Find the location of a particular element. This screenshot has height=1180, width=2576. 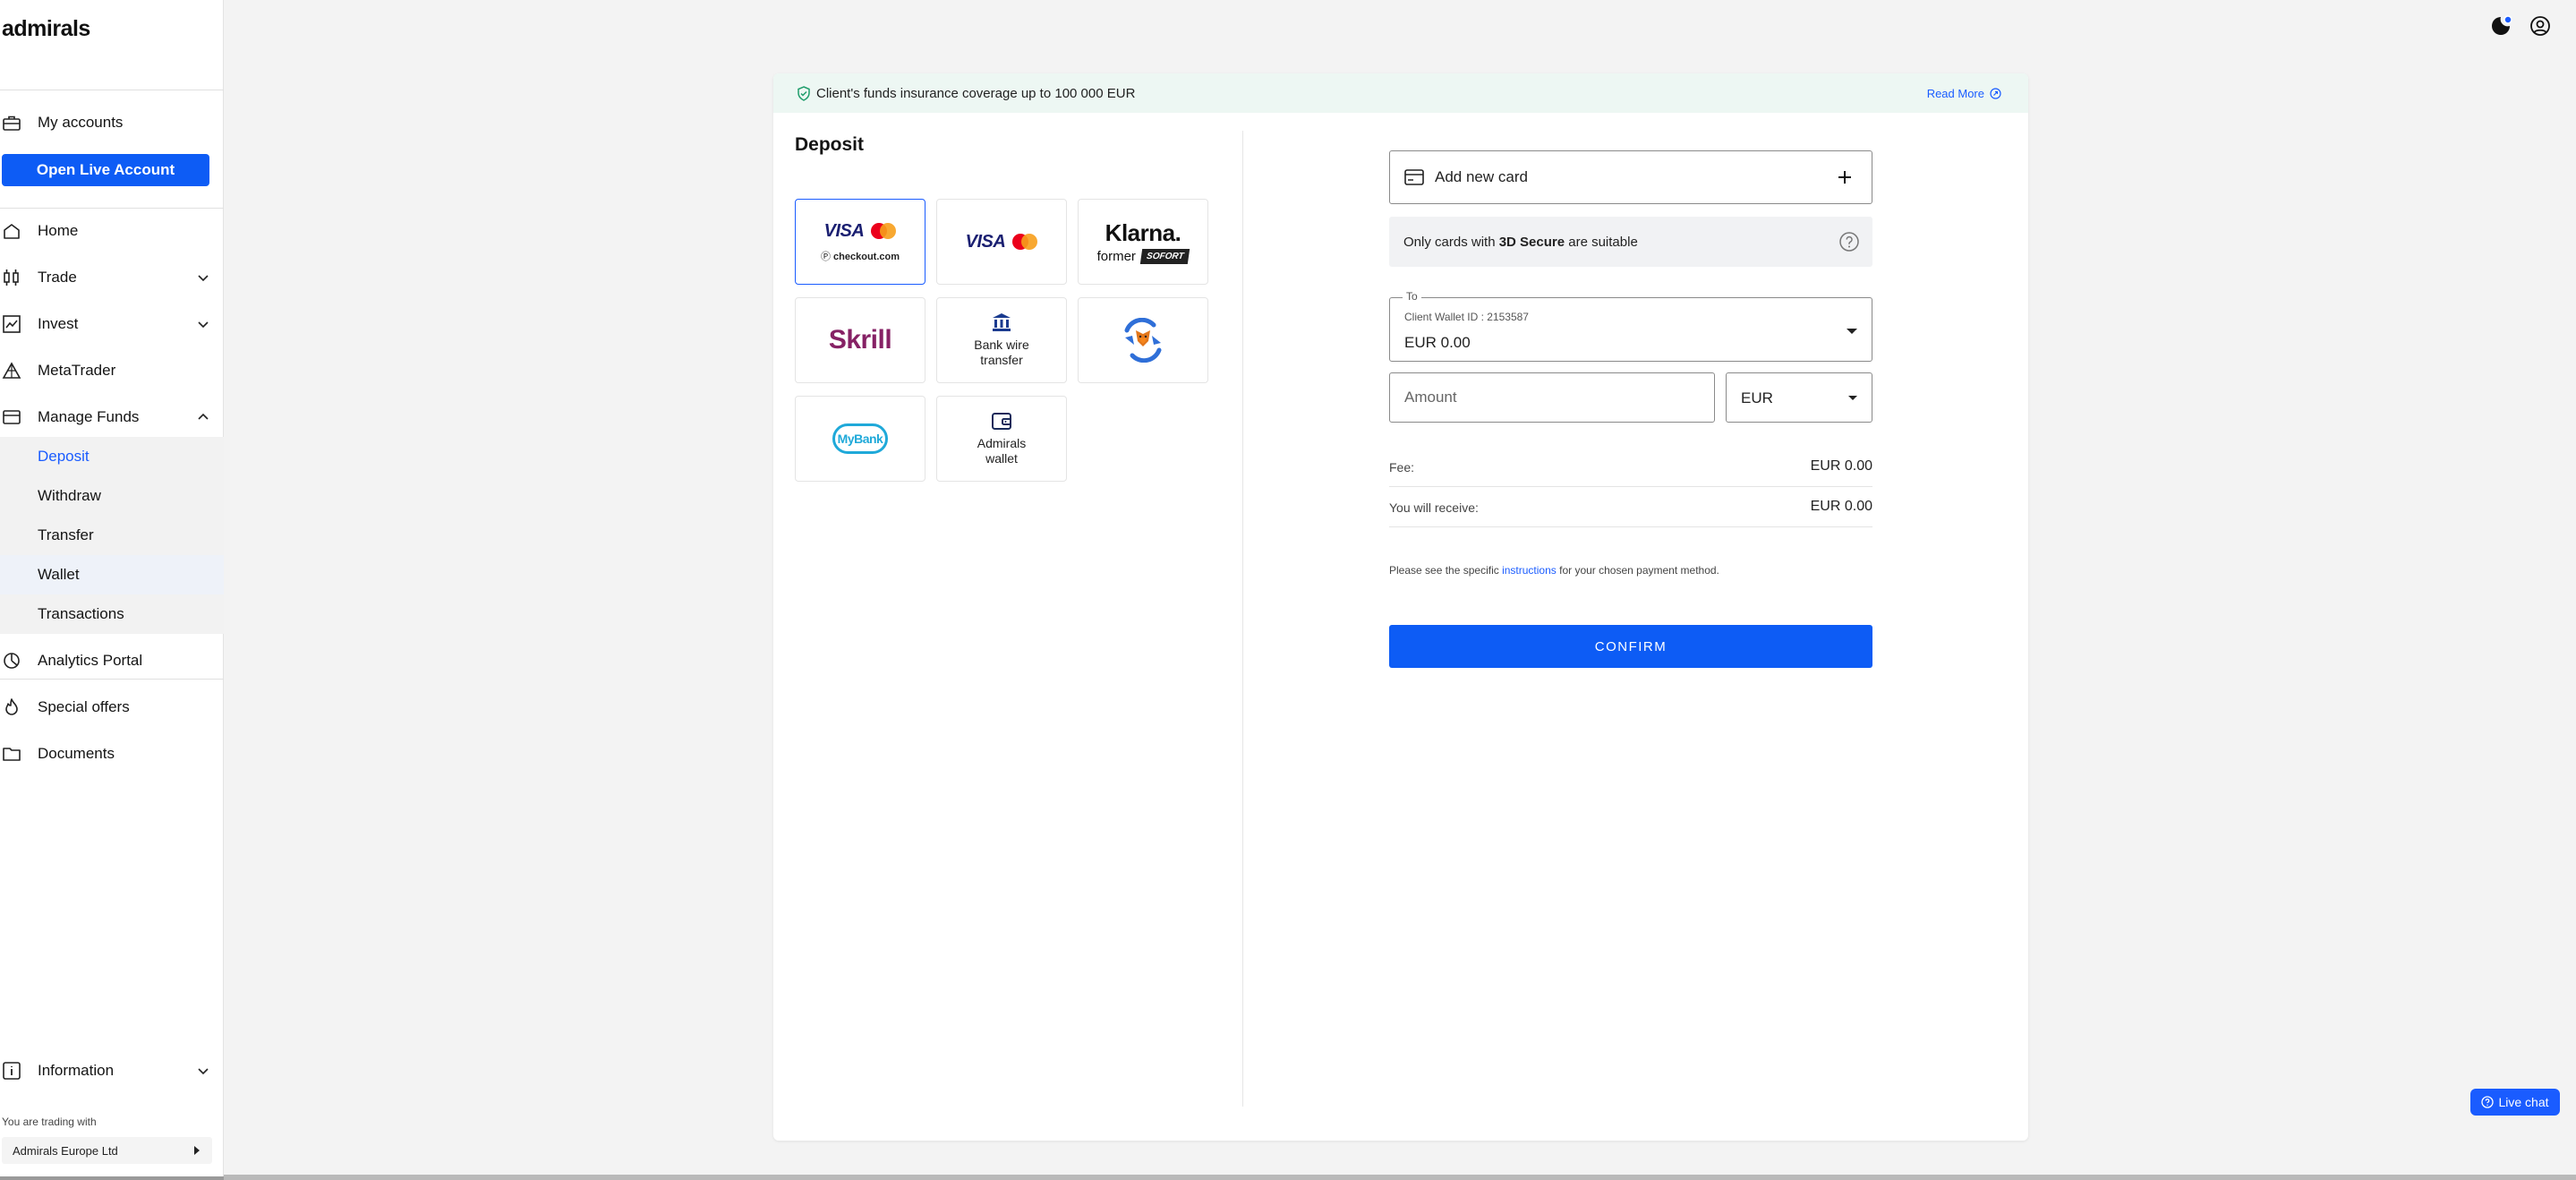

briefcase-icon is located at coordinates (11, 123).